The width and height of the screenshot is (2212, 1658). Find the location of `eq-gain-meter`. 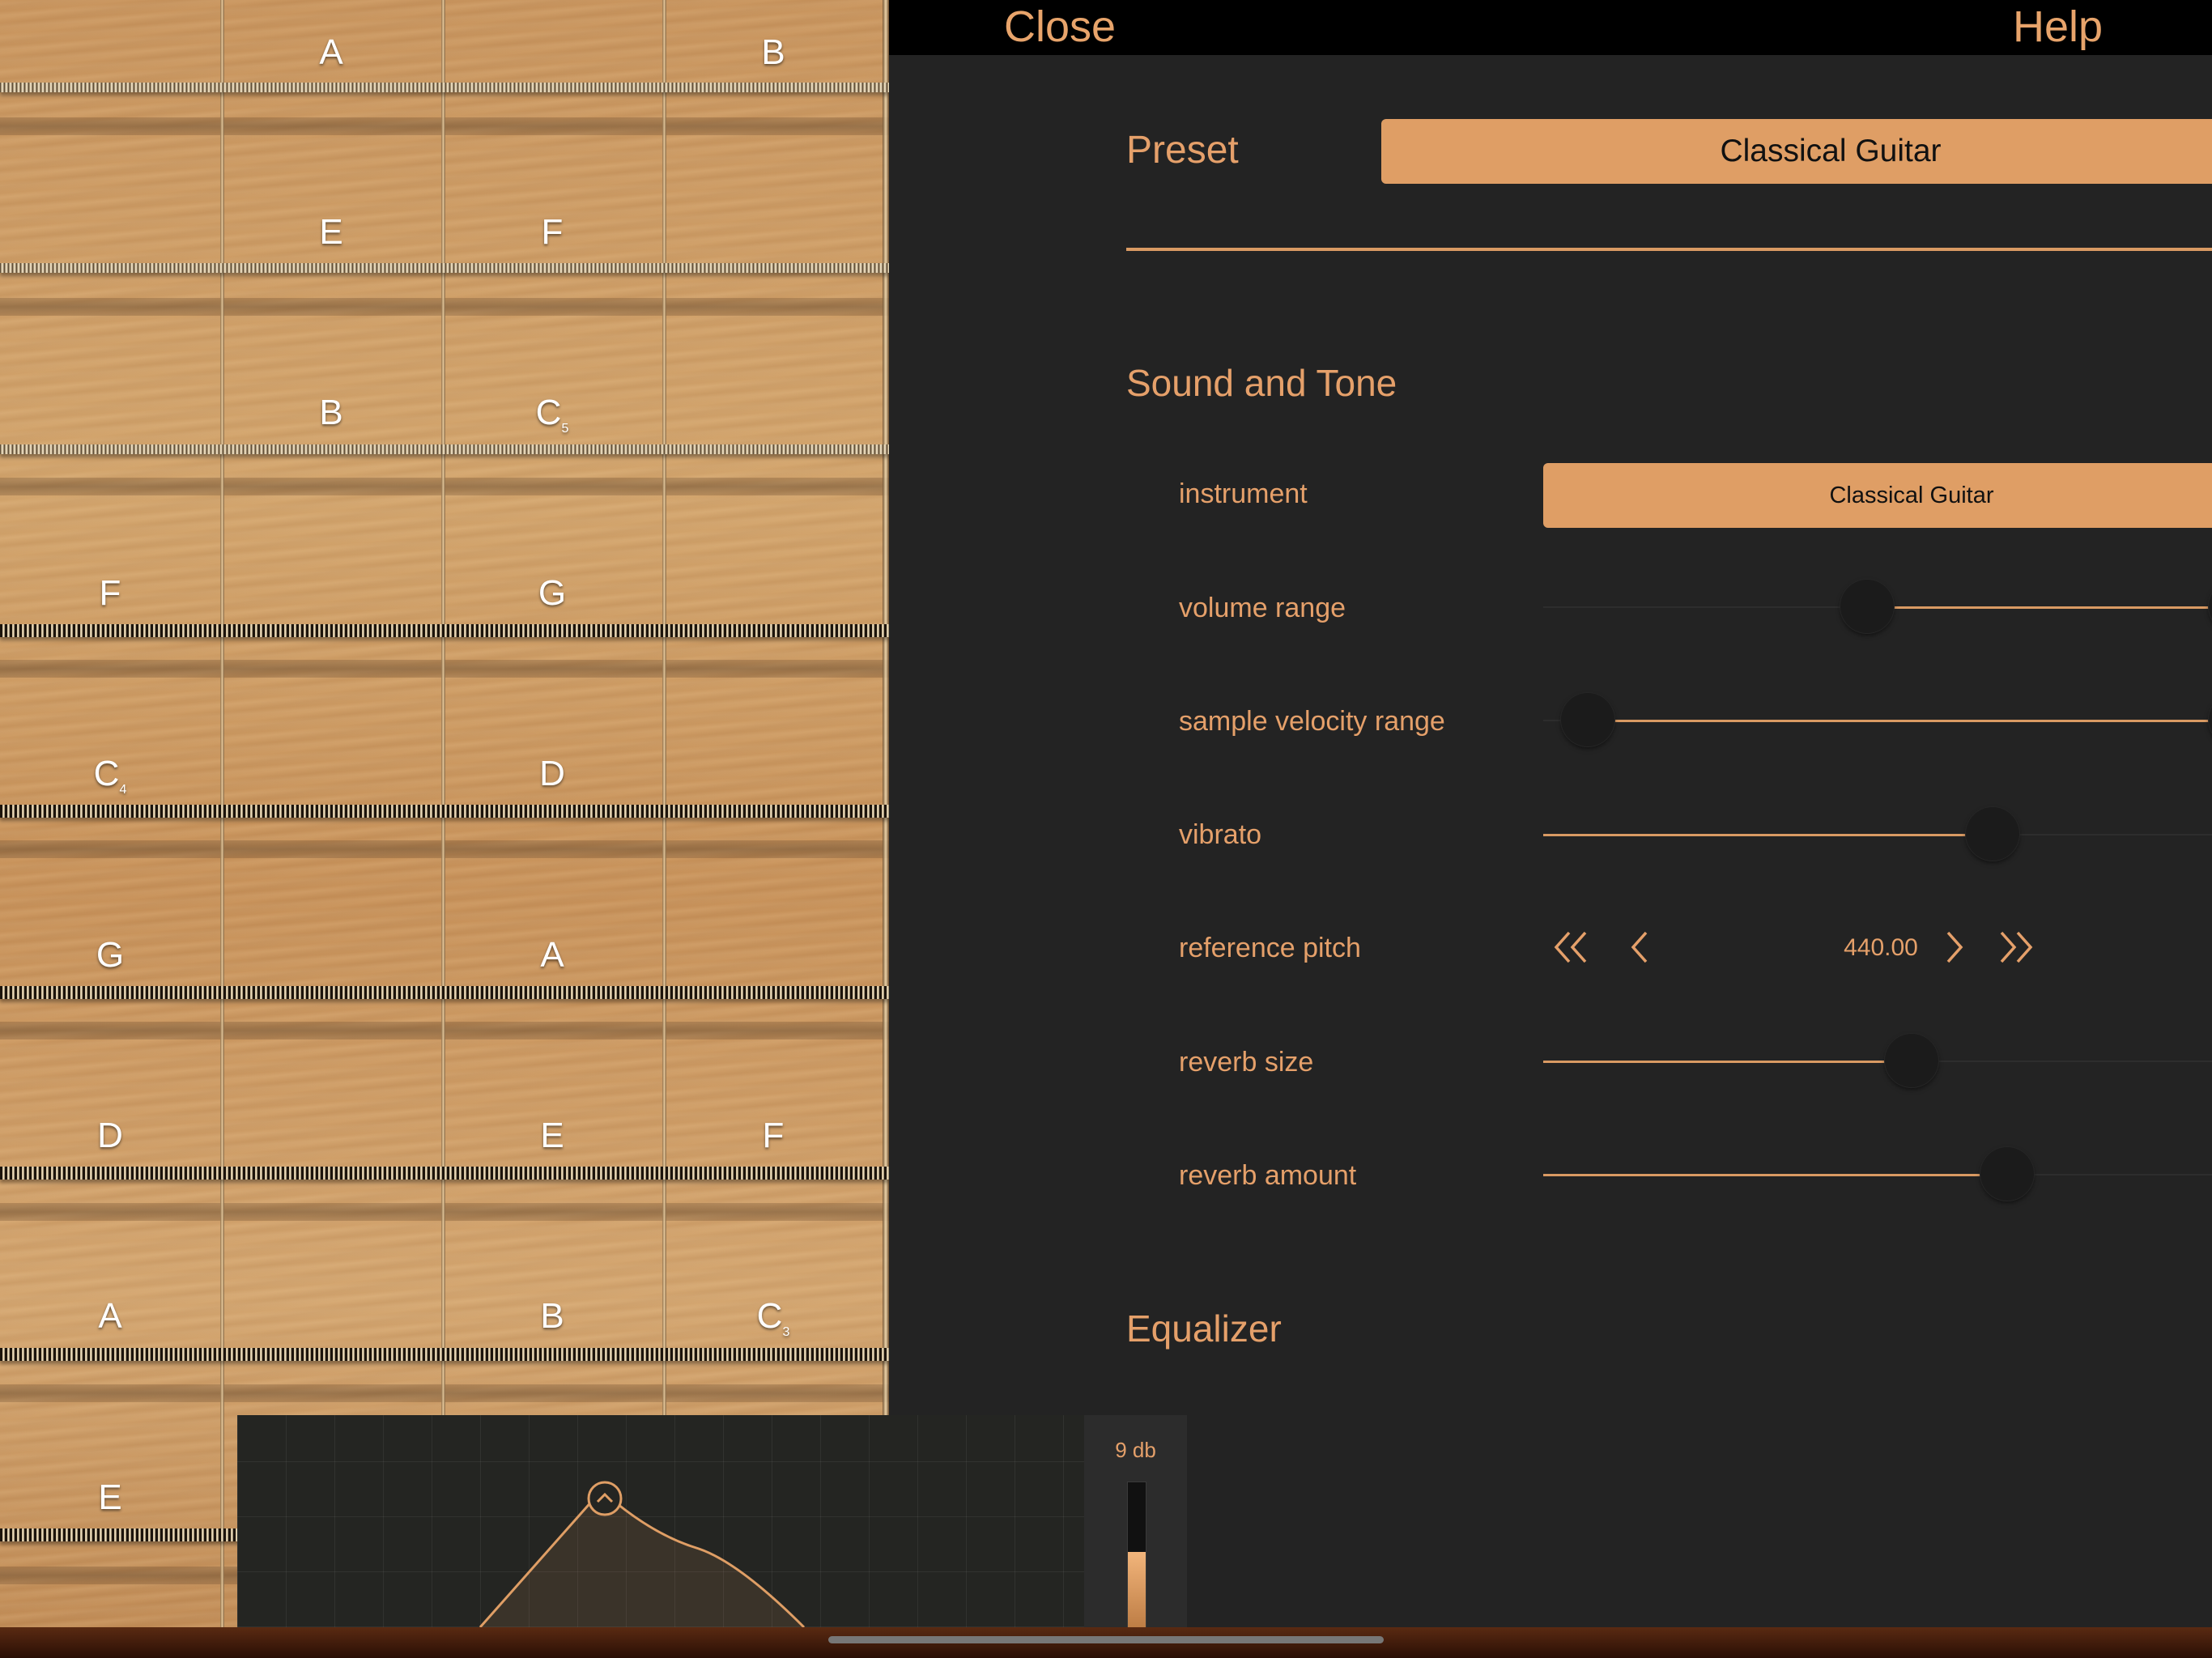

eq-gain-meter is located at coordinates (1137, 1559).